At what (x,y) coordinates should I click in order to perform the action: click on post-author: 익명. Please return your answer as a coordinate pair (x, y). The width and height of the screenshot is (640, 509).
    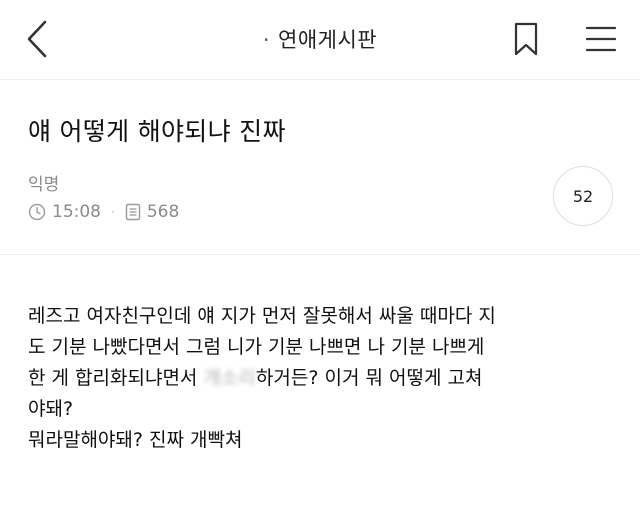
    Looking at the image, I should click on (44, 185).